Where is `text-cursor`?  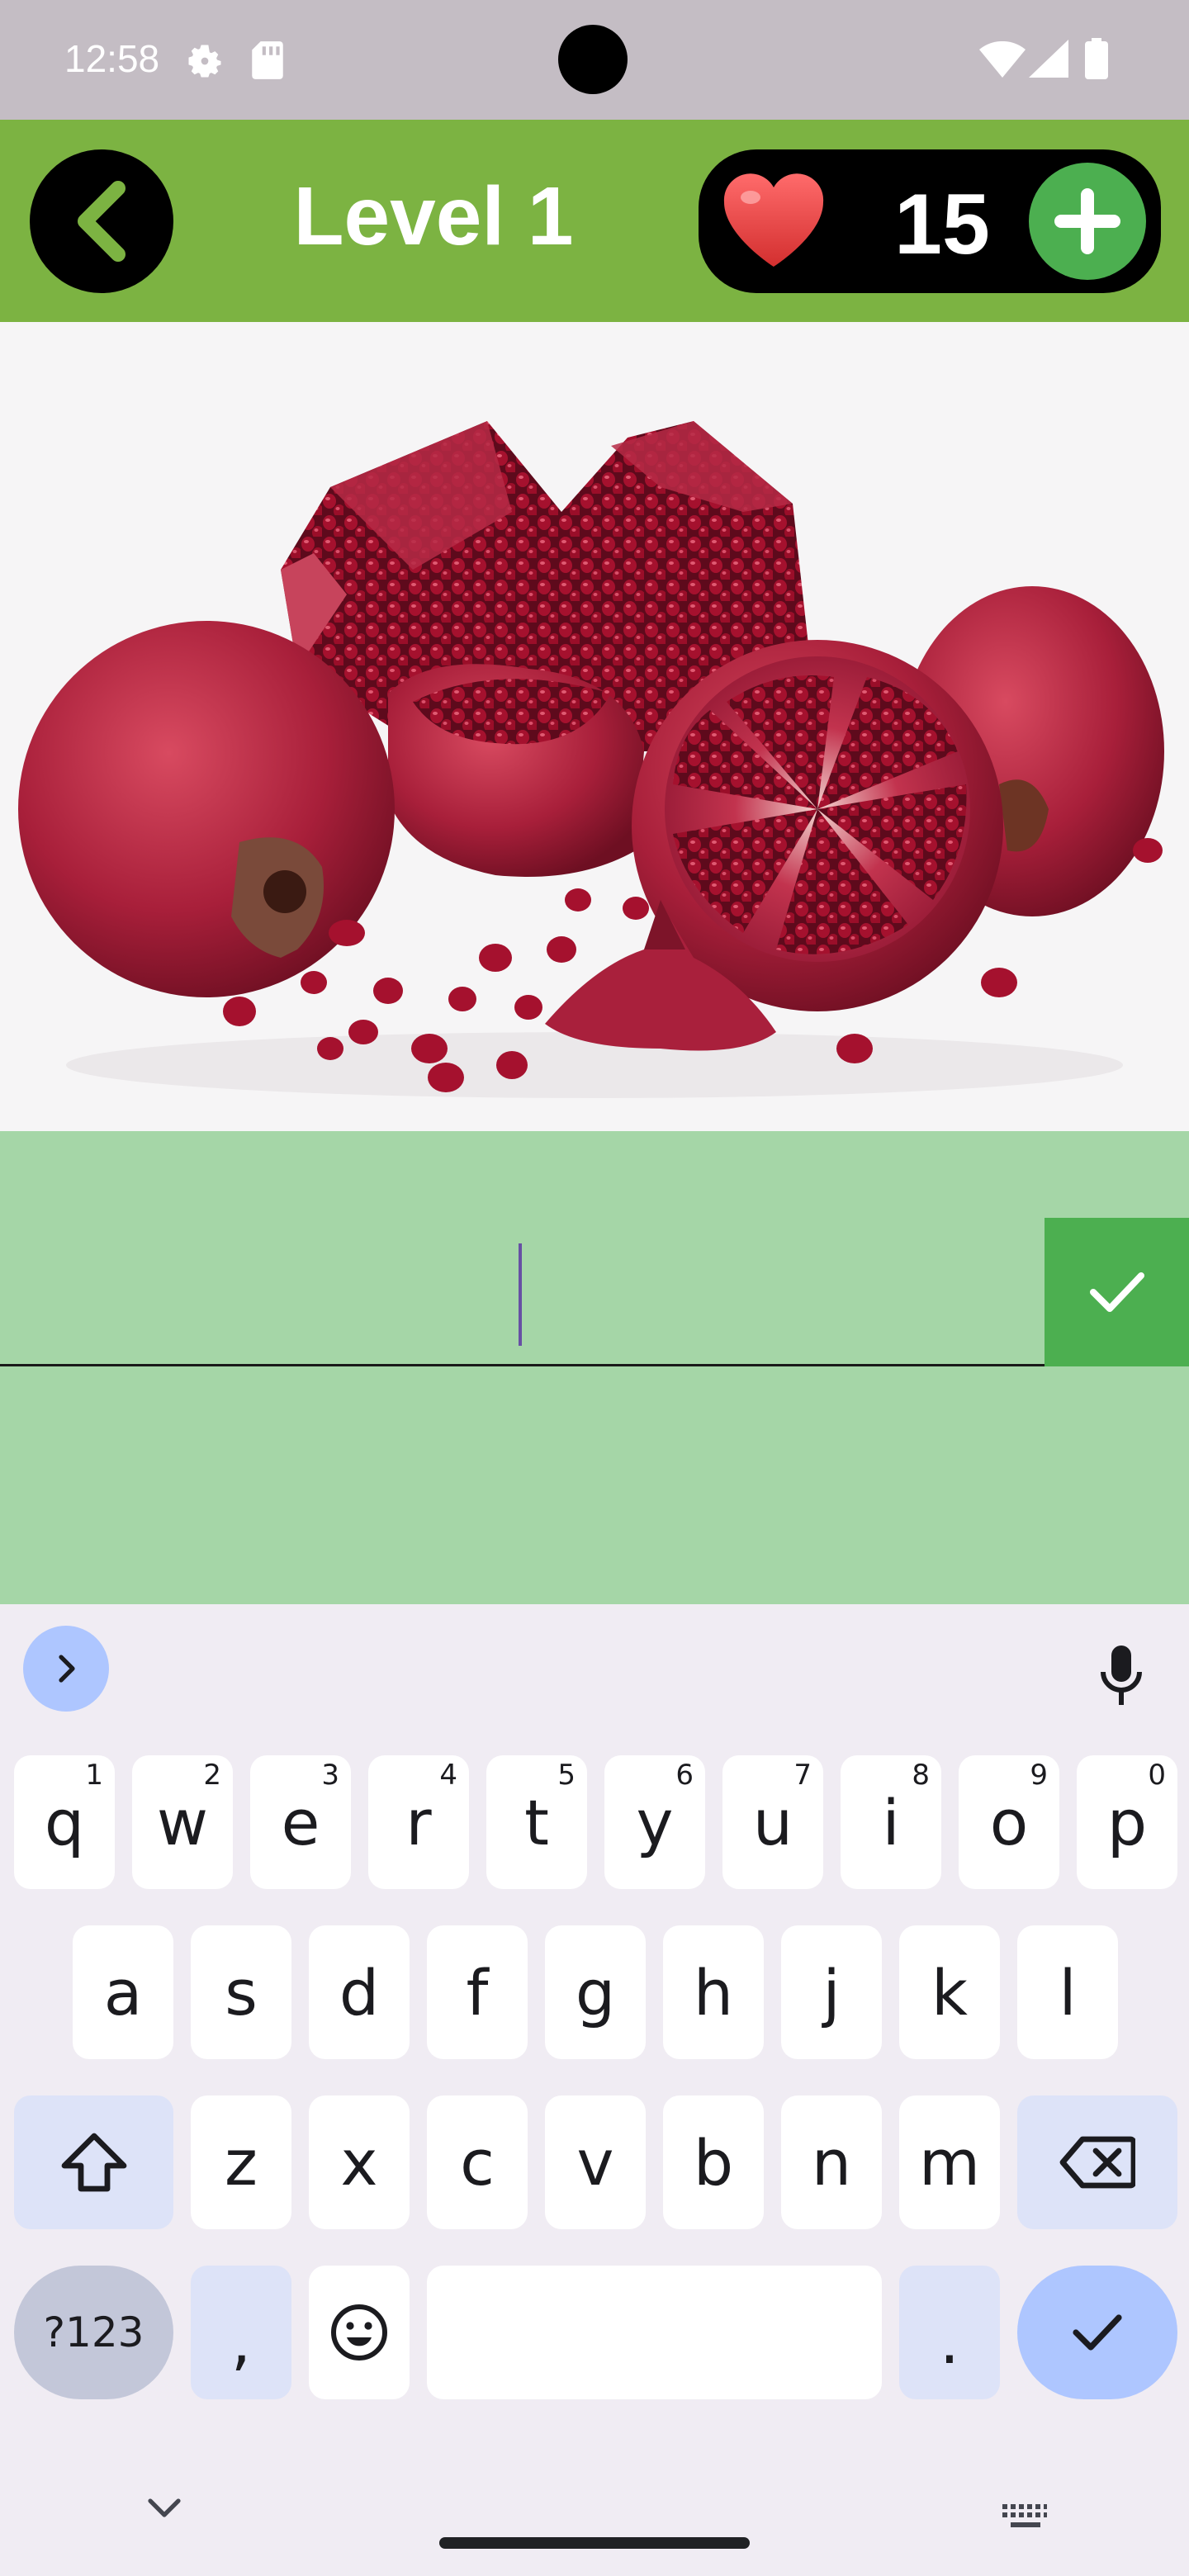
text-cursor is located at coordinates (520, 1294).